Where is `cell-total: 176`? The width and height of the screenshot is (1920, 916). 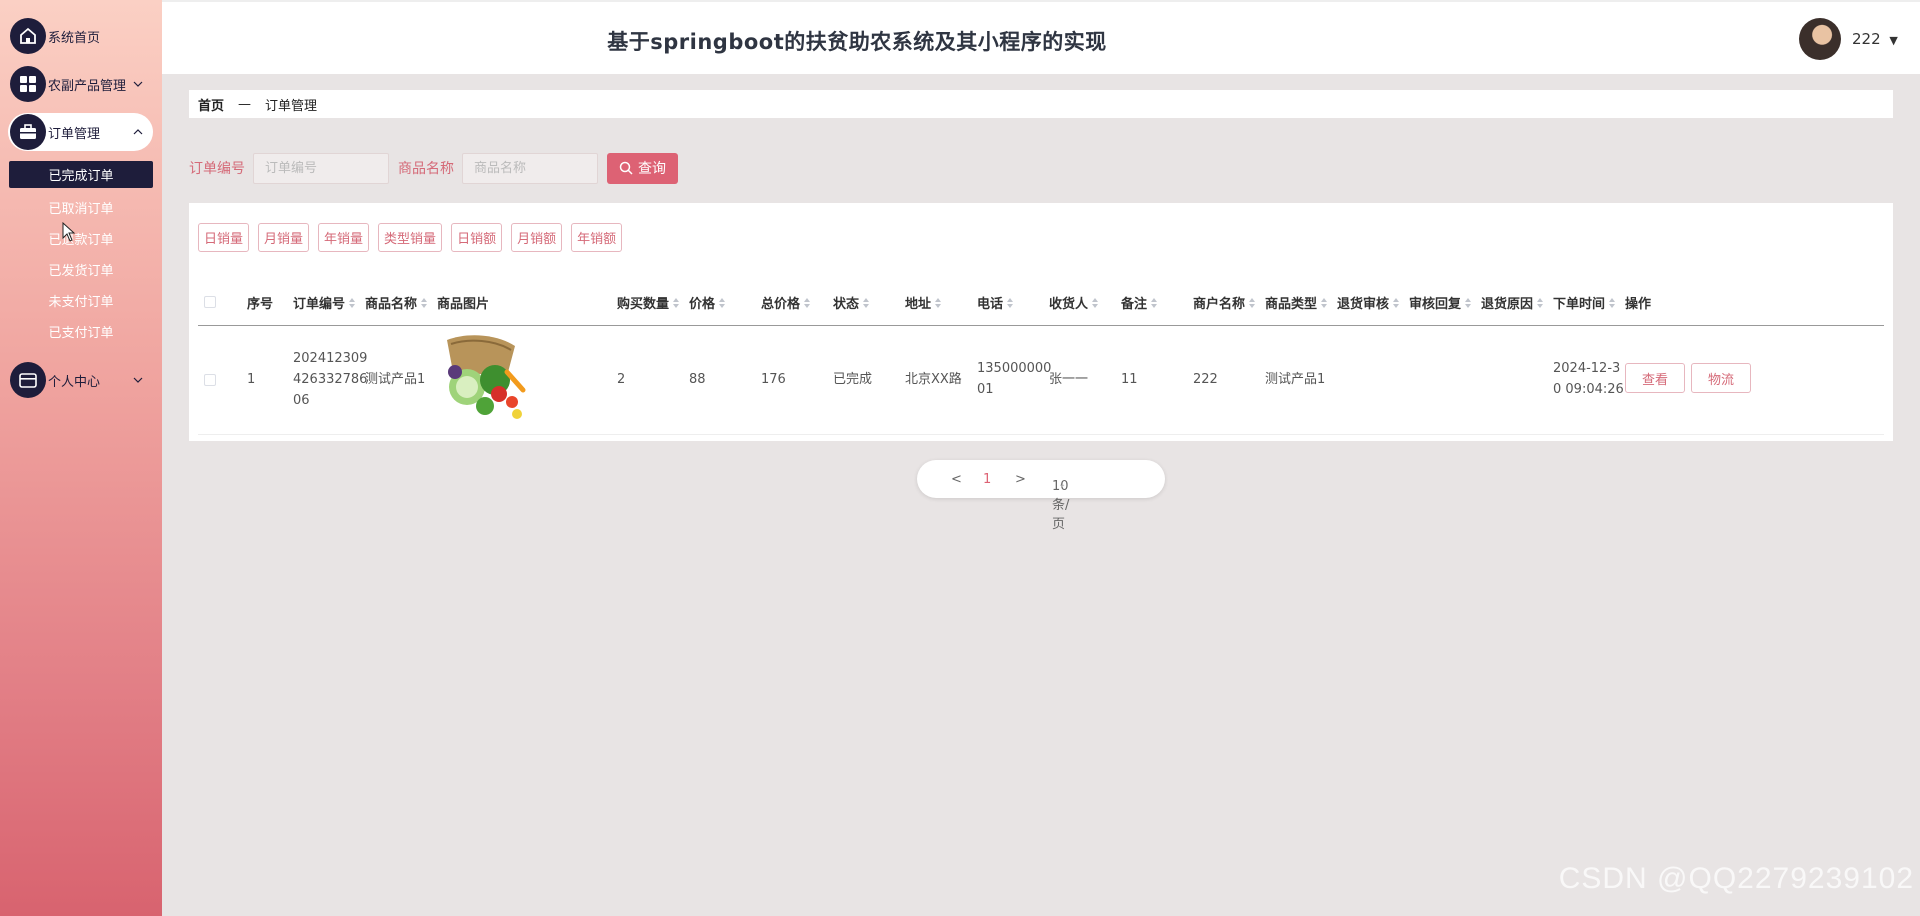
cell-total: 176 is located at coordinates (773, 379).